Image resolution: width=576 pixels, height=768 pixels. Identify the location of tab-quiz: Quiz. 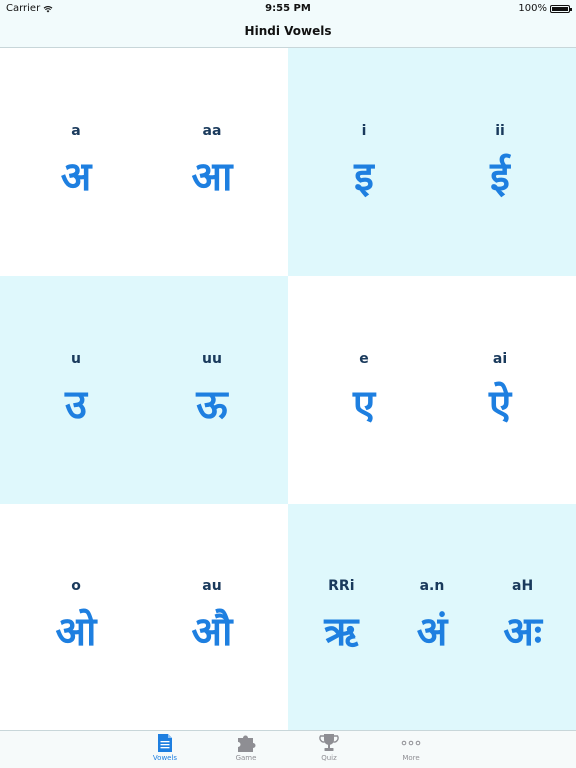
(329, 747).